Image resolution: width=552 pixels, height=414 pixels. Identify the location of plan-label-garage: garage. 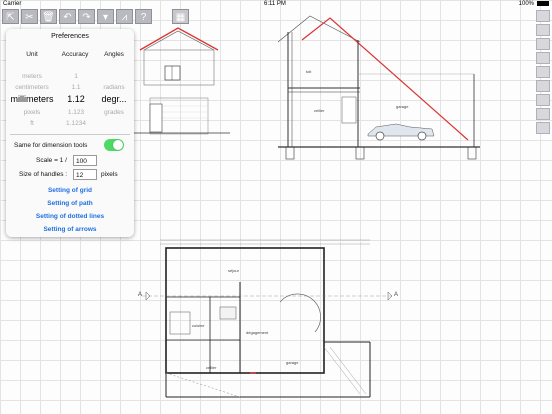
(292, 362).